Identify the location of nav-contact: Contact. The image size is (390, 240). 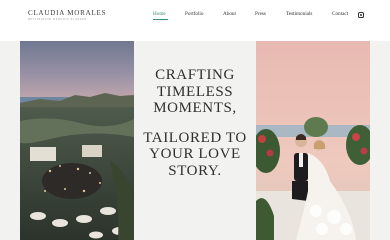
(340, 14).